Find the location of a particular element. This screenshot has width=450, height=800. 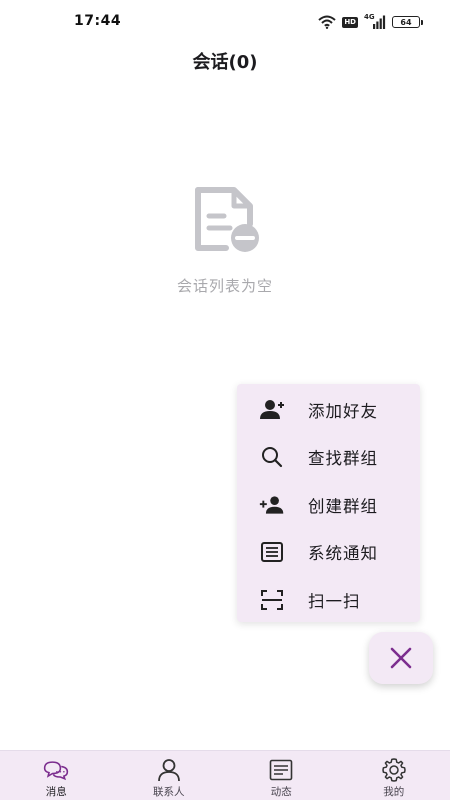

battery-icon: 64 is located at coordinates (407, 22).